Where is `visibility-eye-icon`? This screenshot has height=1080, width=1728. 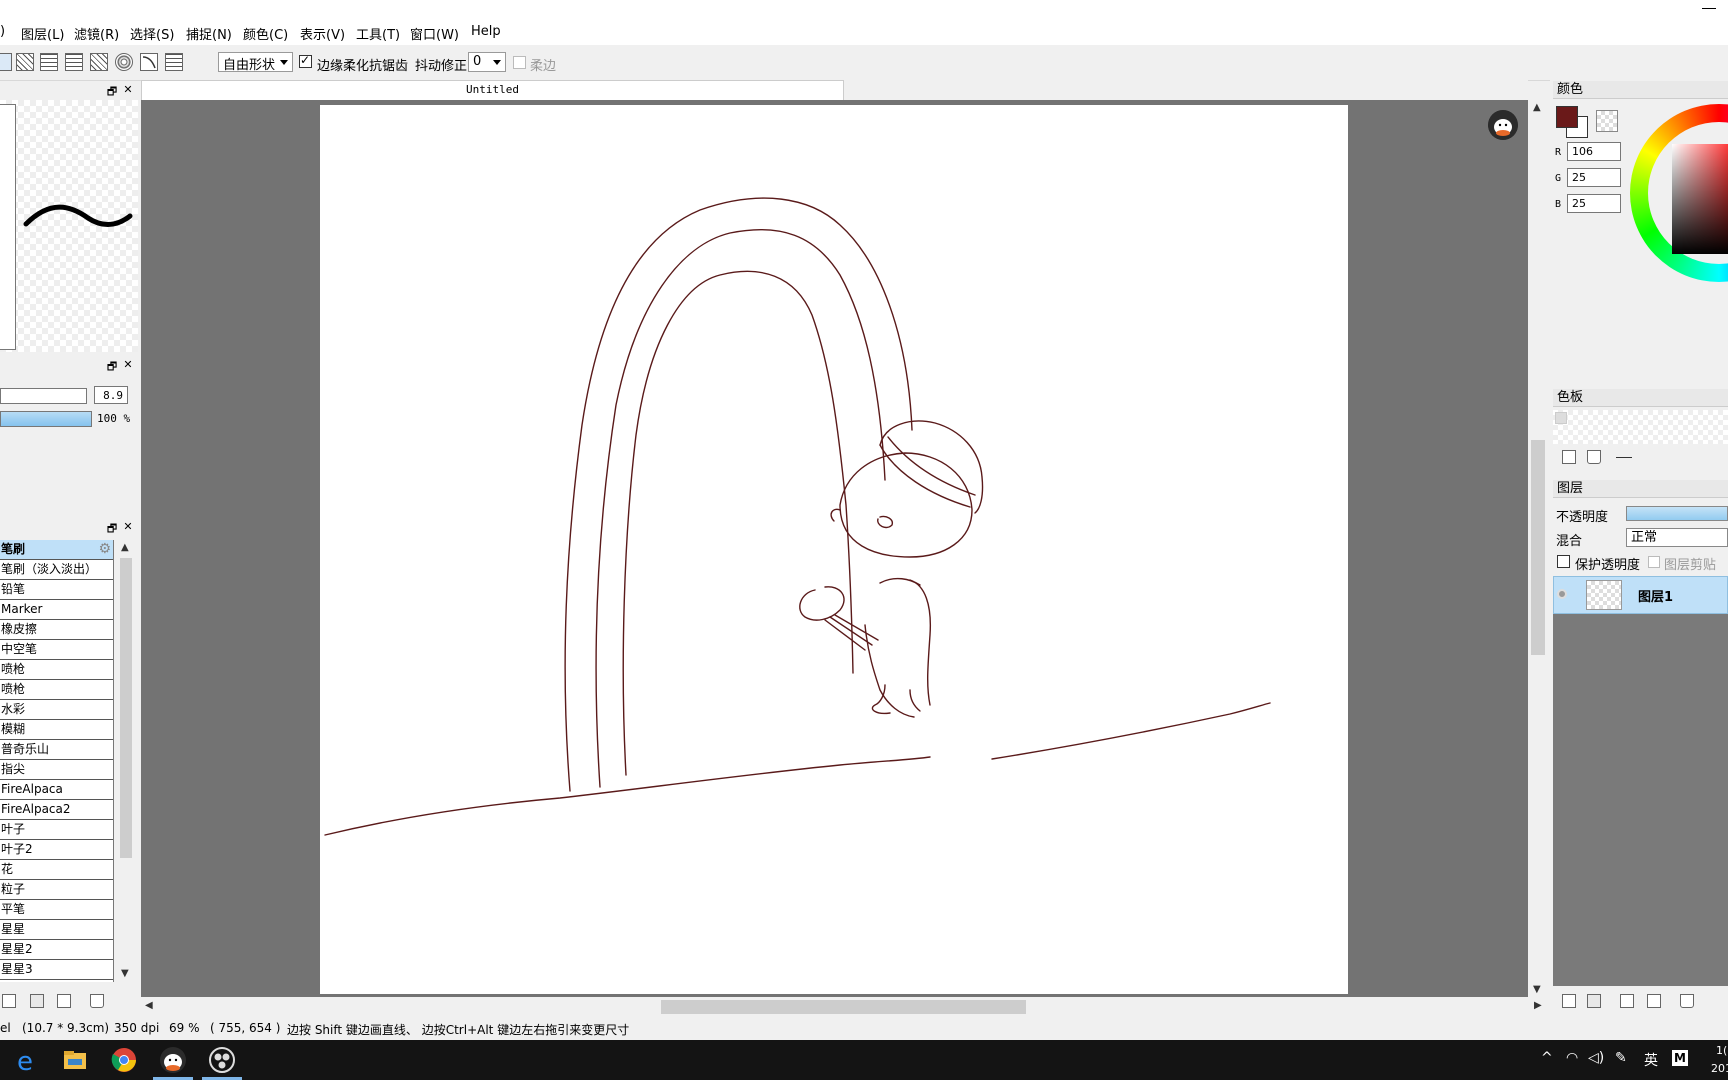 visibility-eye-icon is located at coordinates (1562, 594).